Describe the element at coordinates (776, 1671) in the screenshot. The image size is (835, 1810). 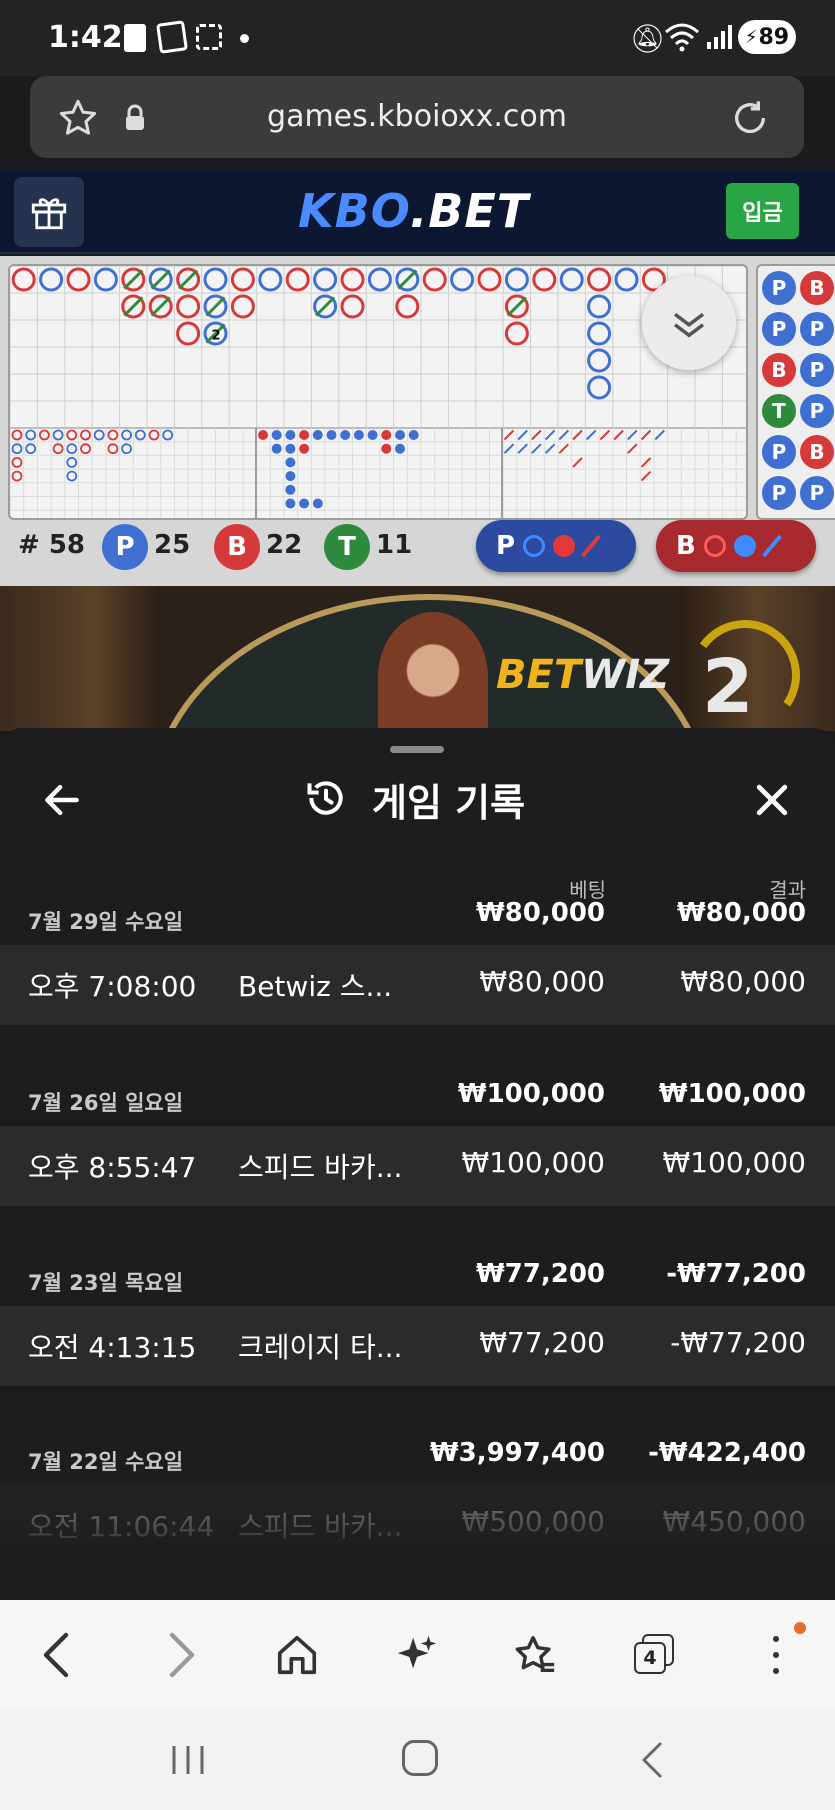
I see `more-dot` at that location.